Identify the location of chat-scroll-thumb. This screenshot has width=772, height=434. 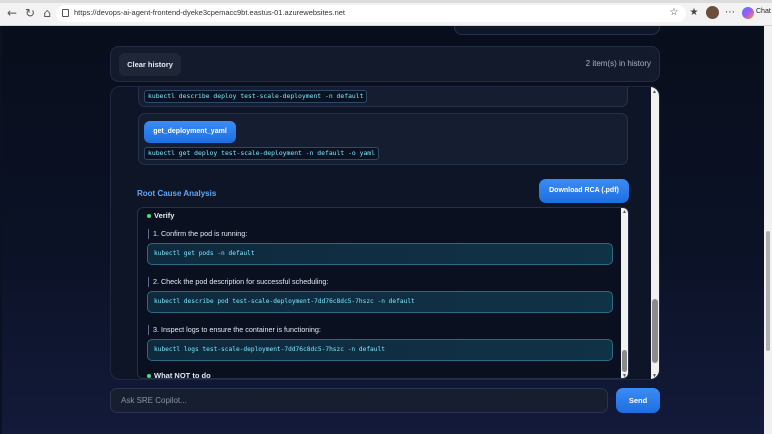
(655, 331).